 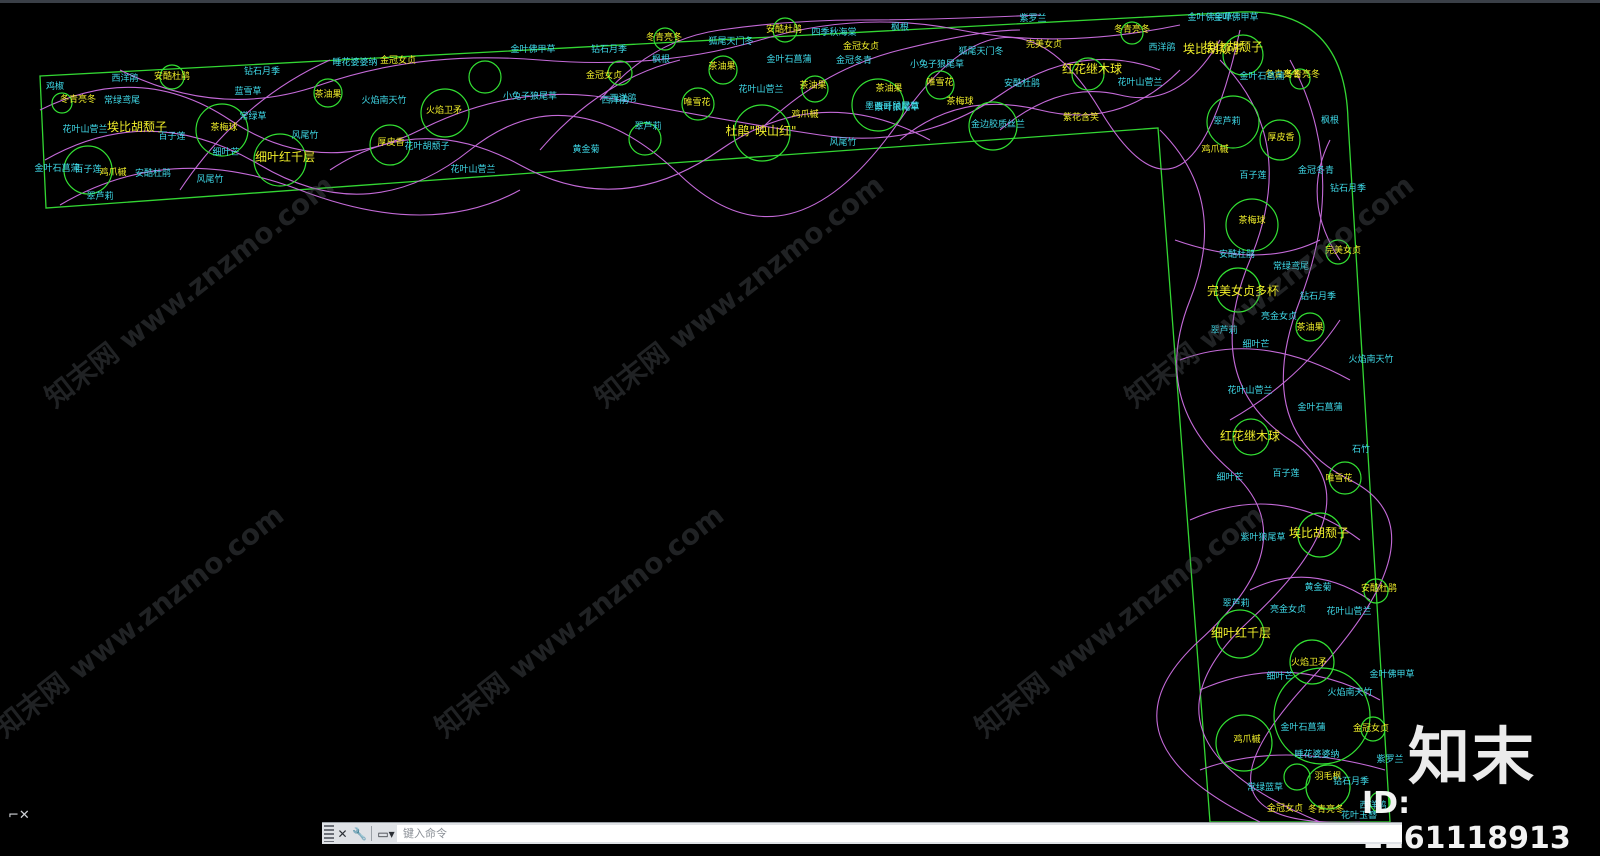 What do you see at coordinates (1235, 17) in the screenshot?
I see `plant-label: 金叶佛甲草` at bounding box center [1235, 17].